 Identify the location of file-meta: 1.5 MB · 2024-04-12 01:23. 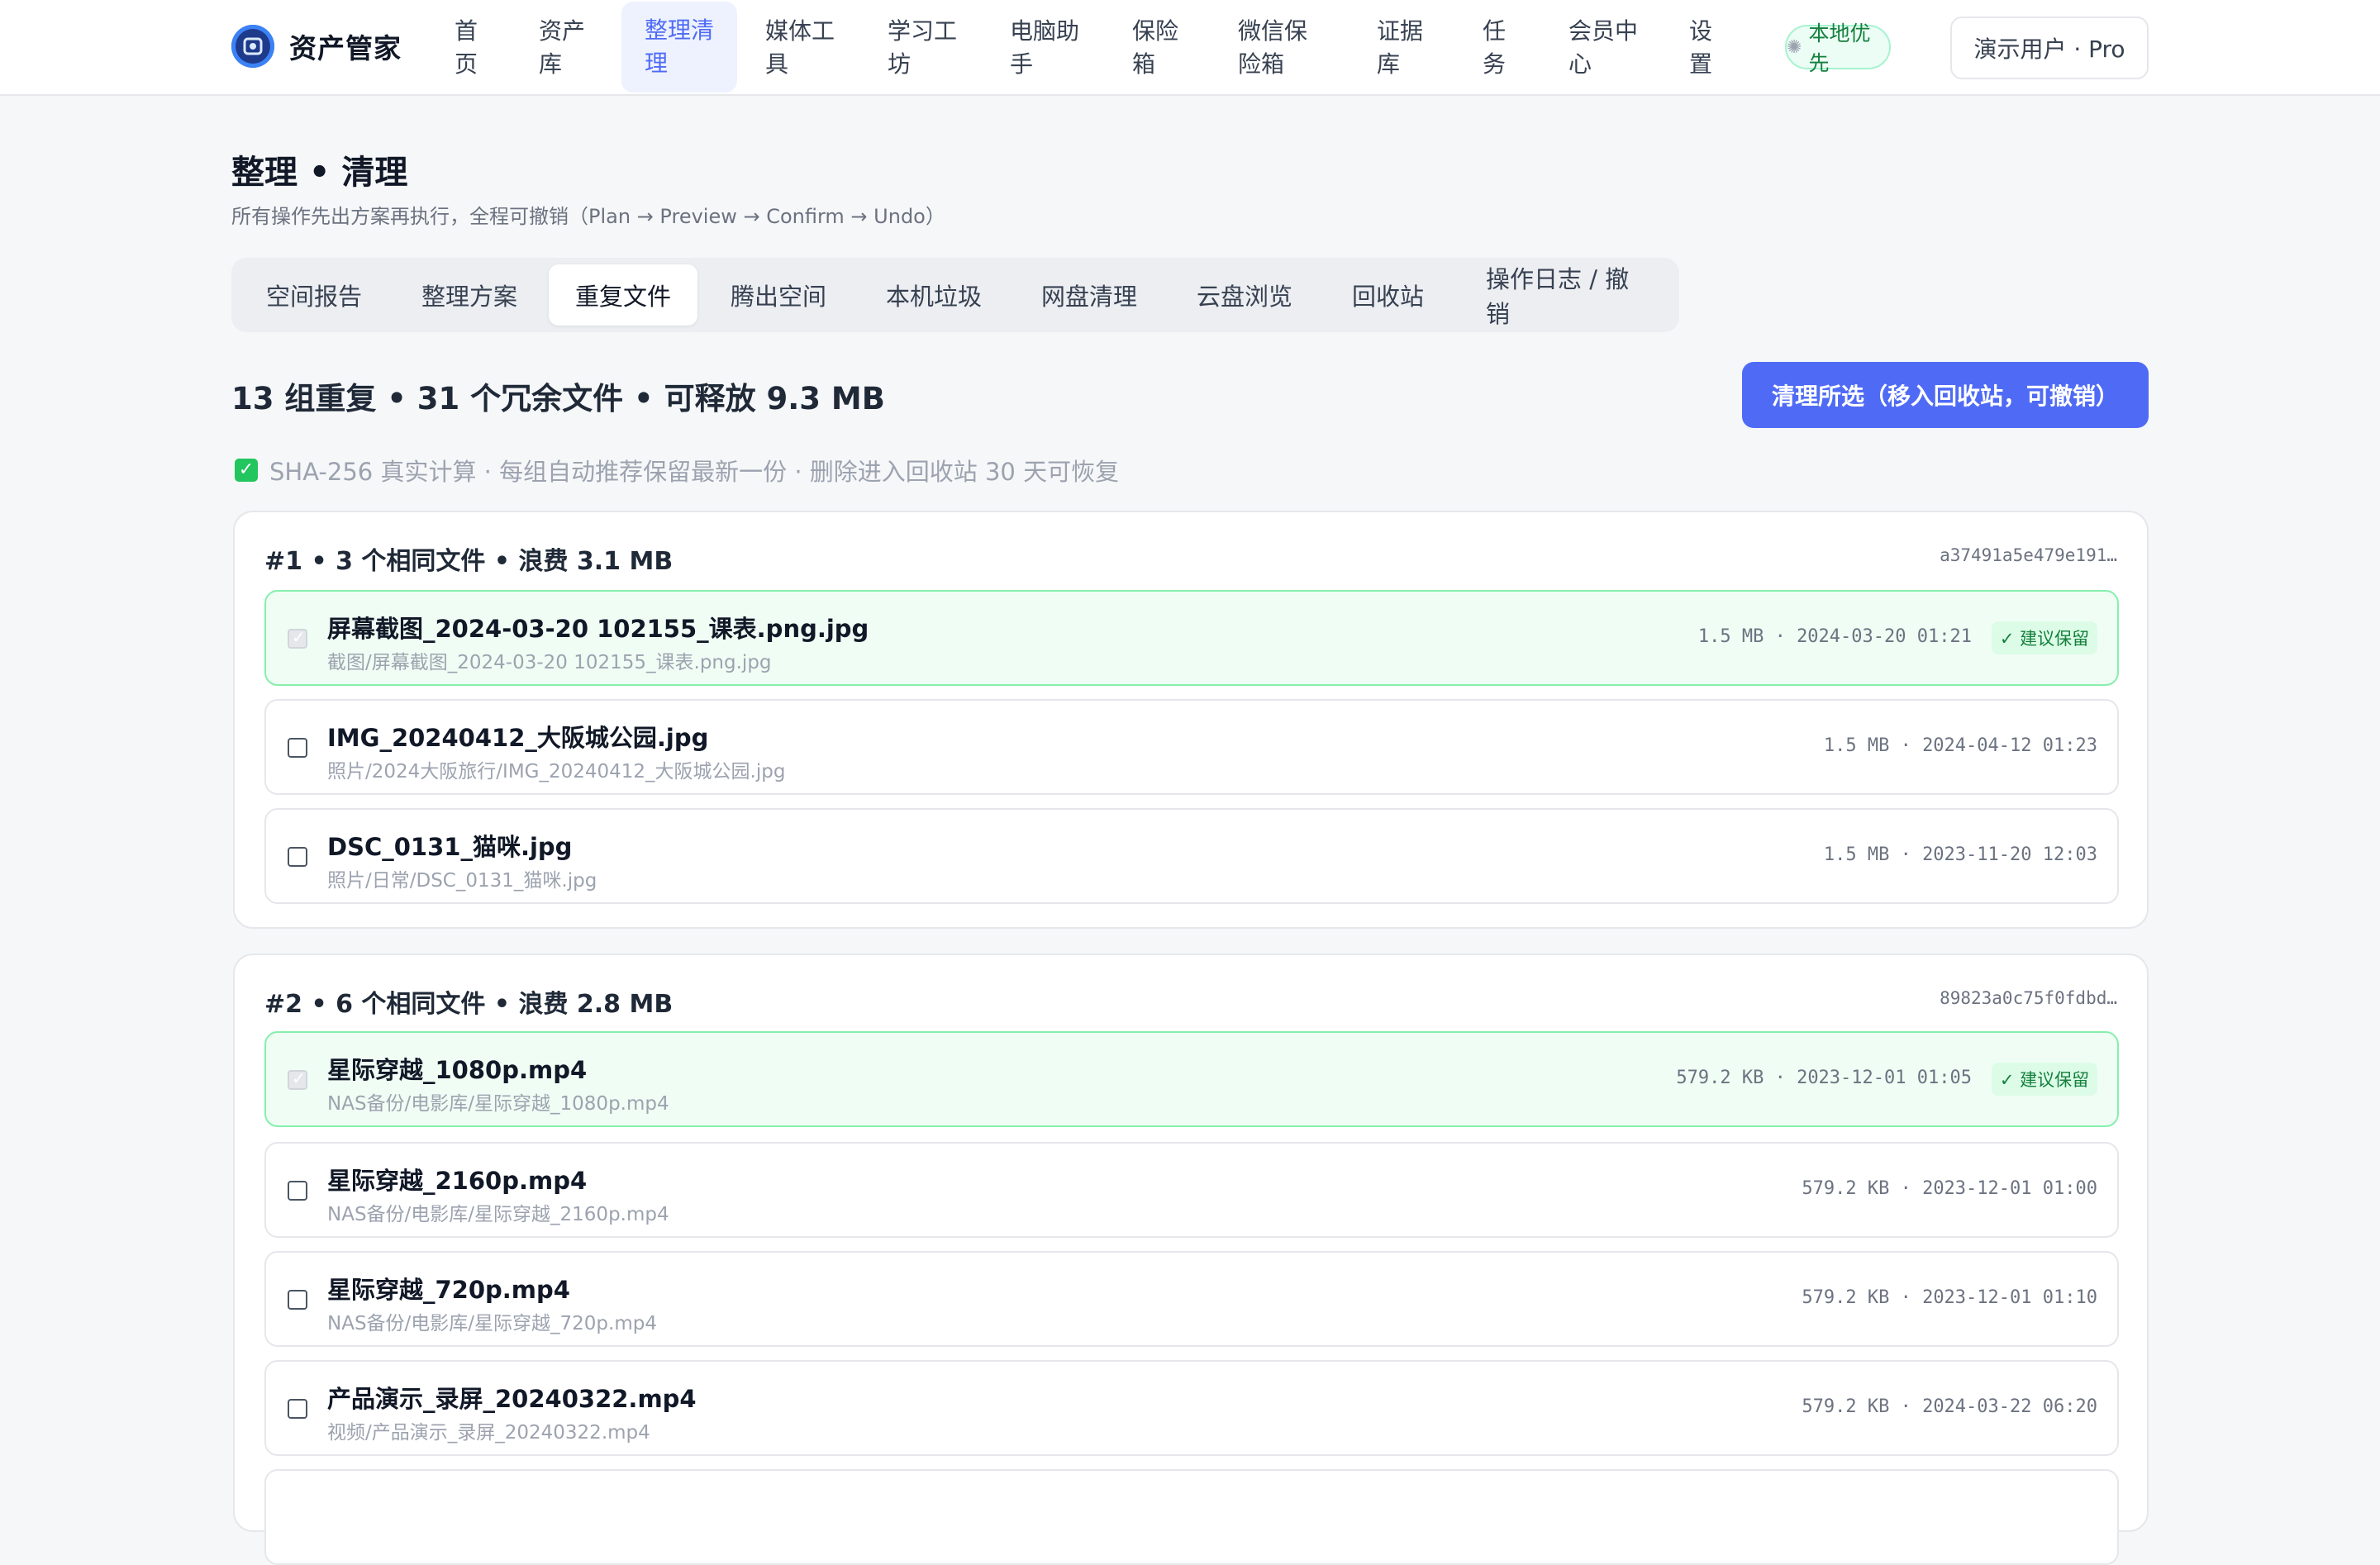
(1960, 745).